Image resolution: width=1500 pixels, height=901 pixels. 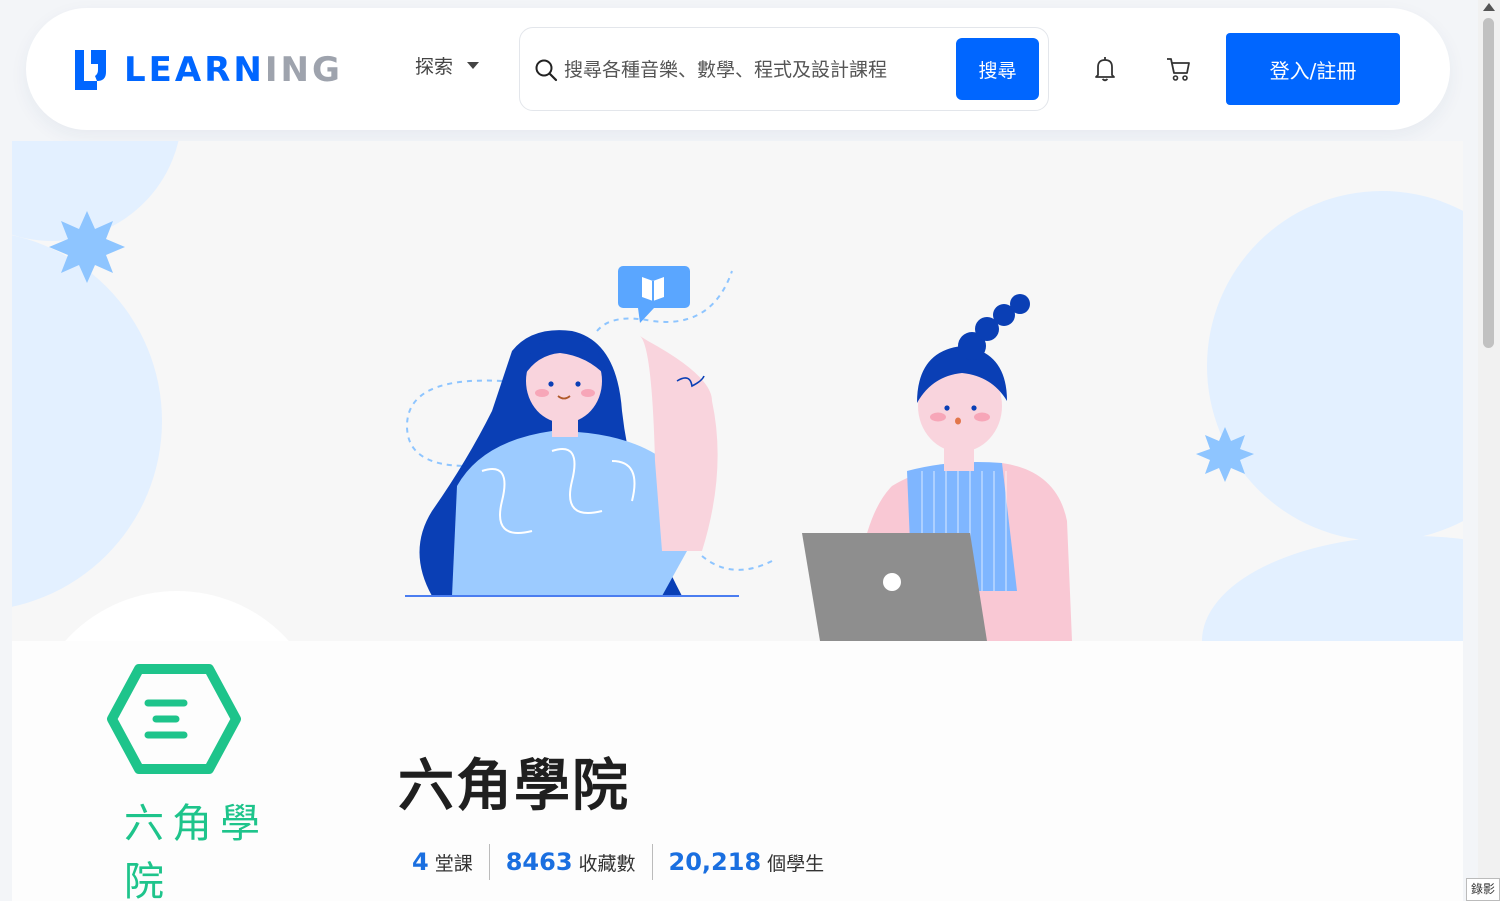 I want to click on logo-text-gray: ING, so click(x=303, y=70).